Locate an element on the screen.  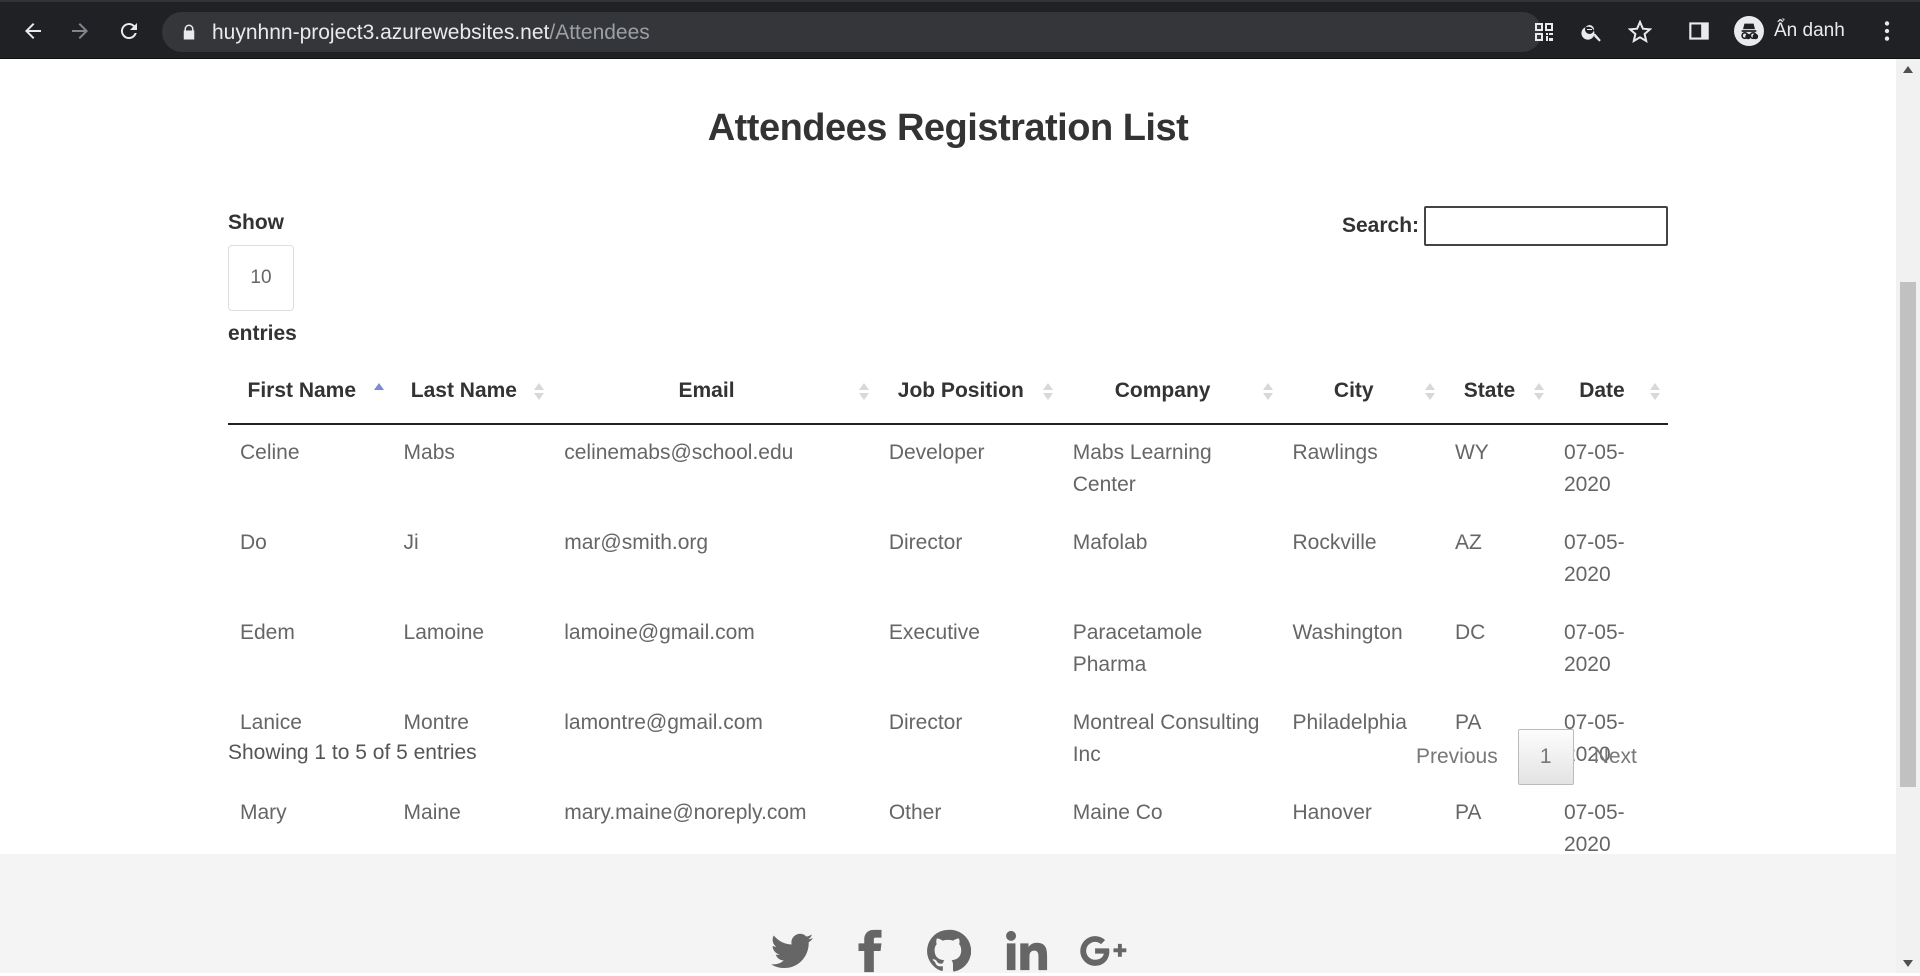
zoom-icon is located at coordinates (1592, 32).